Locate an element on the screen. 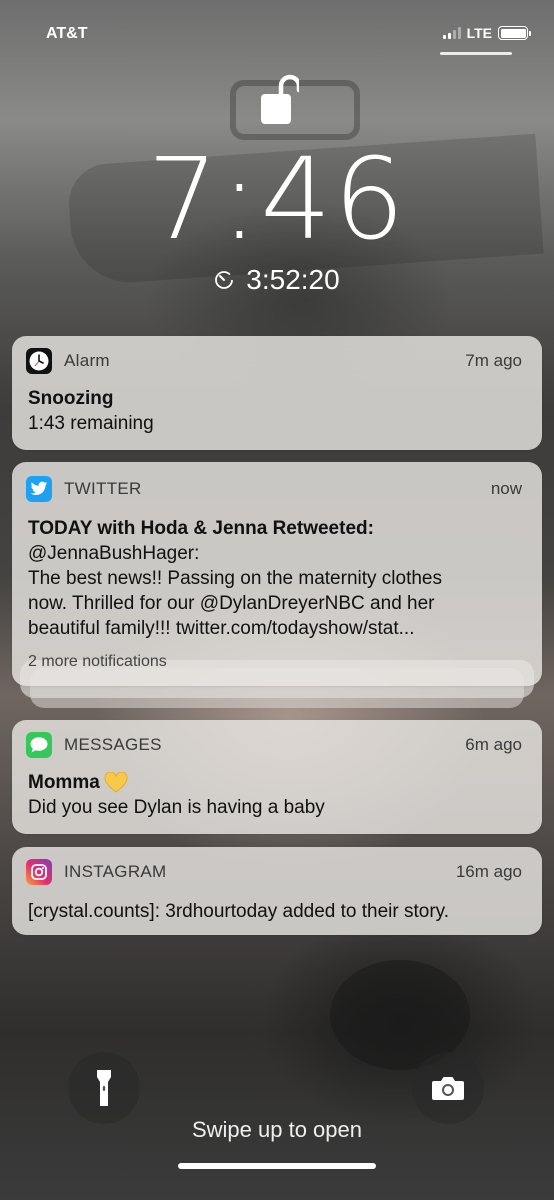 The image size is (554, 1200). timer-icon is located at coordinates (224, 280).